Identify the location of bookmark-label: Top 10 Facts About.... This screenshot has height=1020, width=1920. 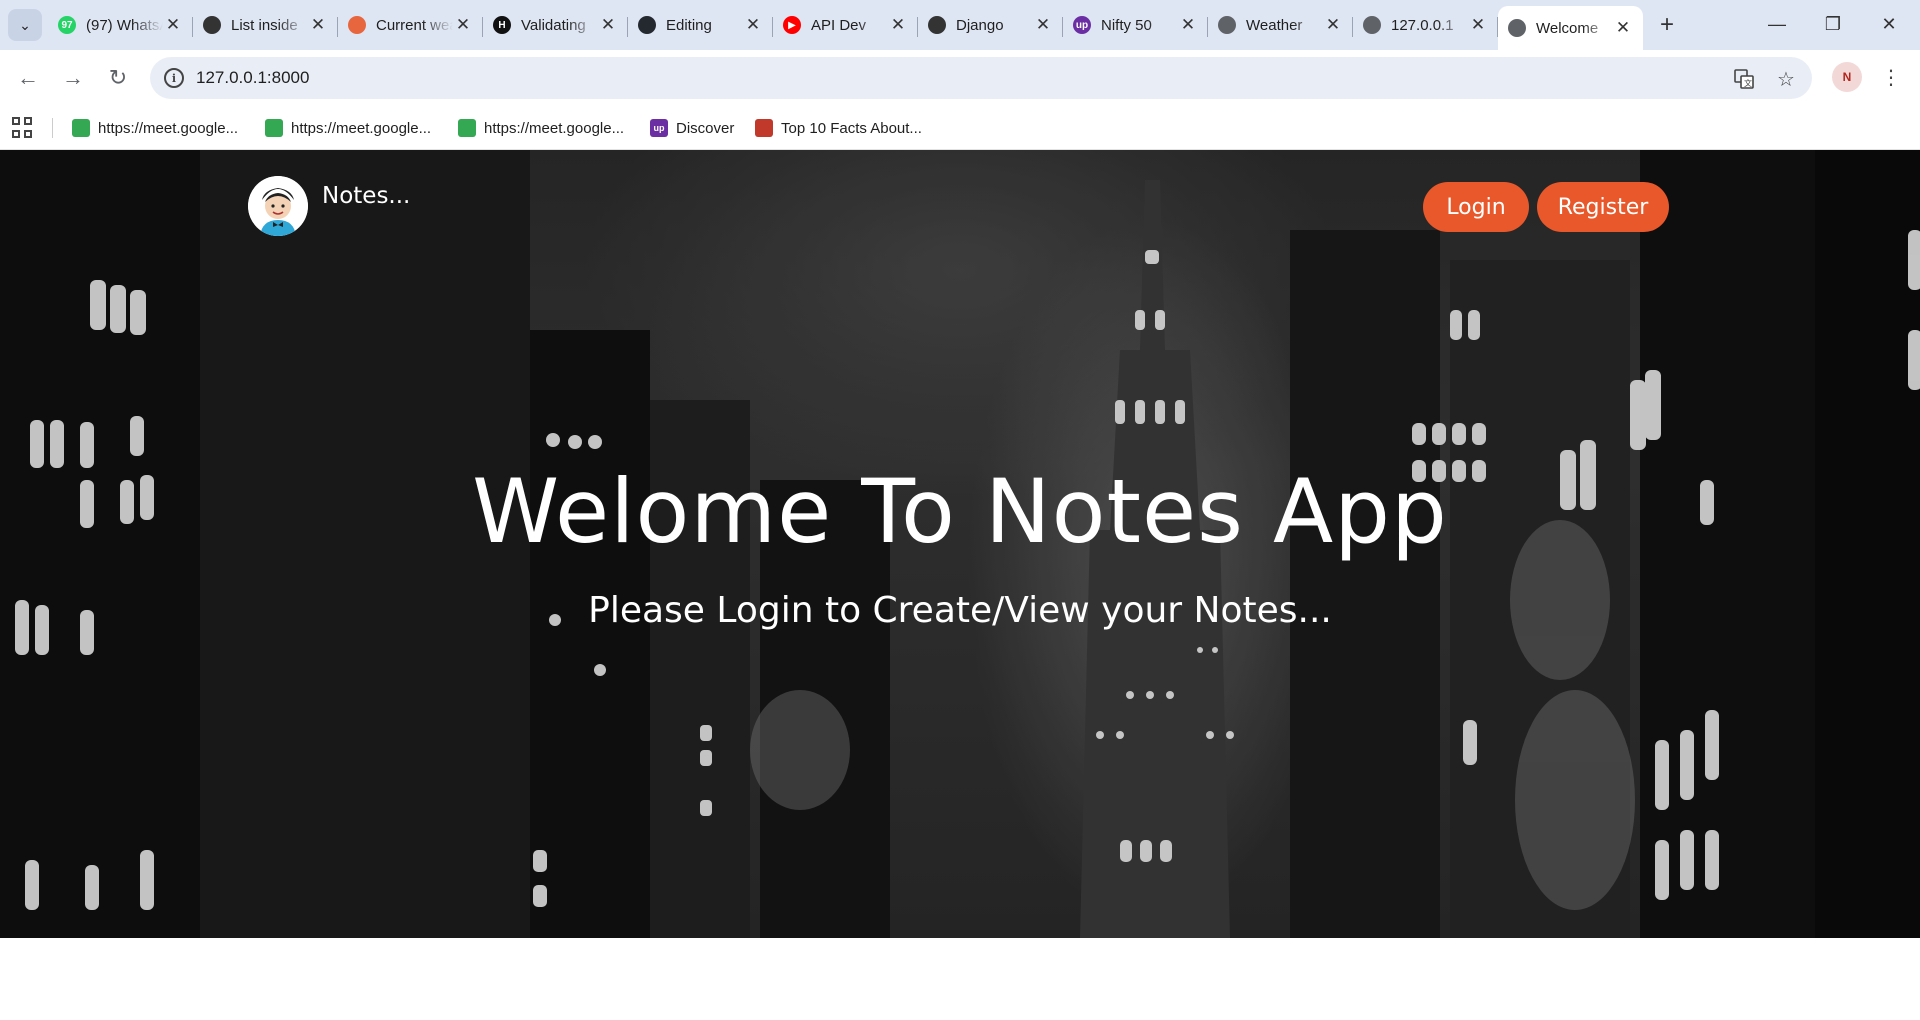
(851, 128).